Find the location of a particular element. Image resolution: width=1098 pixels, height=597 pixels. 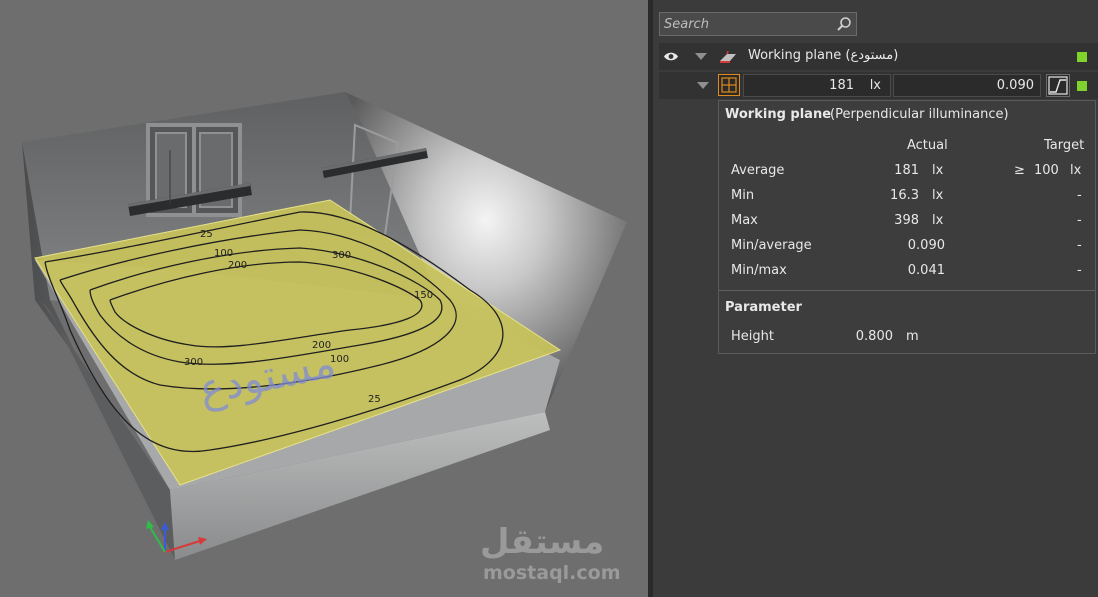

value-chart-icon is located at coordinates (1058, 85).